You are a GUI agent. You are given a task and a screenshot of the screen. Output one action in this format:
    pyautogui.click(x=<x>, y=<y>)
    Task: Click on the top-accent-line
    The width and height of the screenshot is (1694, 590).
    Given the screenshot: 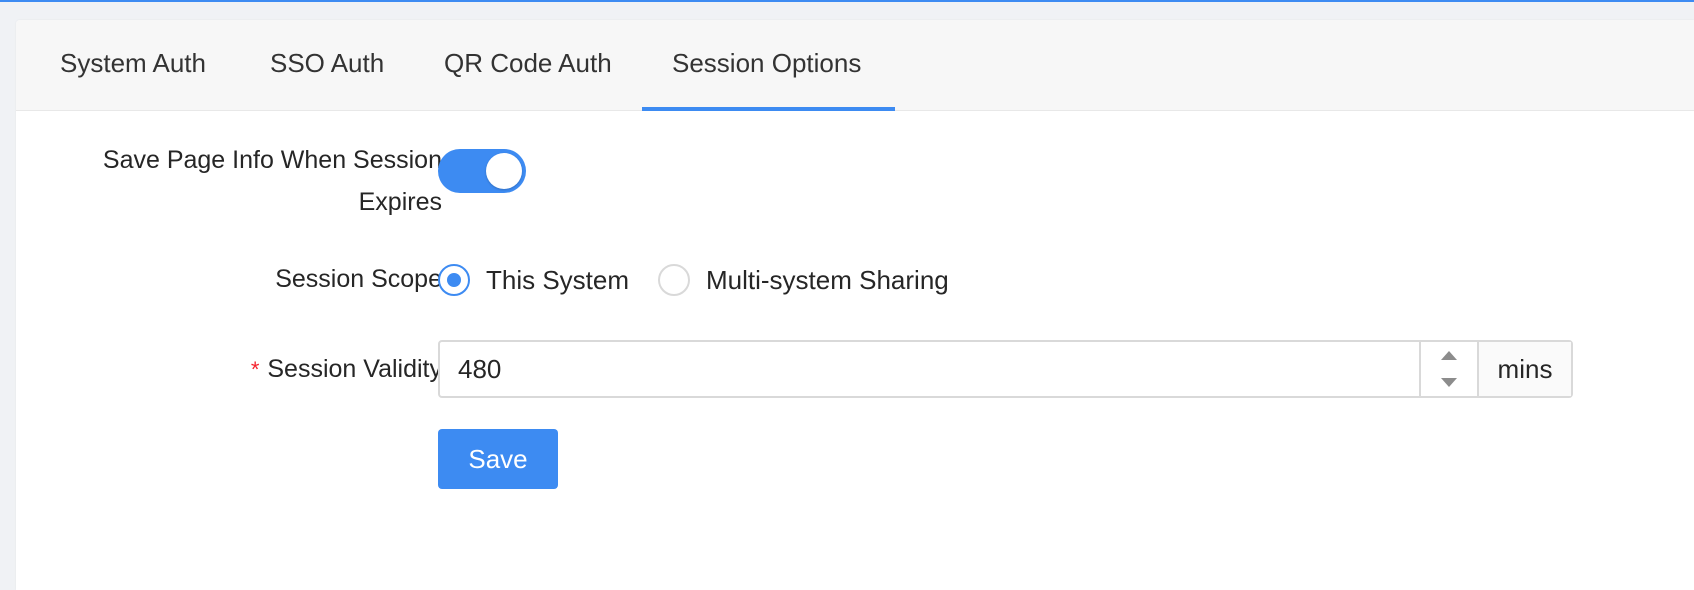 What is the action you would take?
    pyautogui.click(x=847, y=1)
    